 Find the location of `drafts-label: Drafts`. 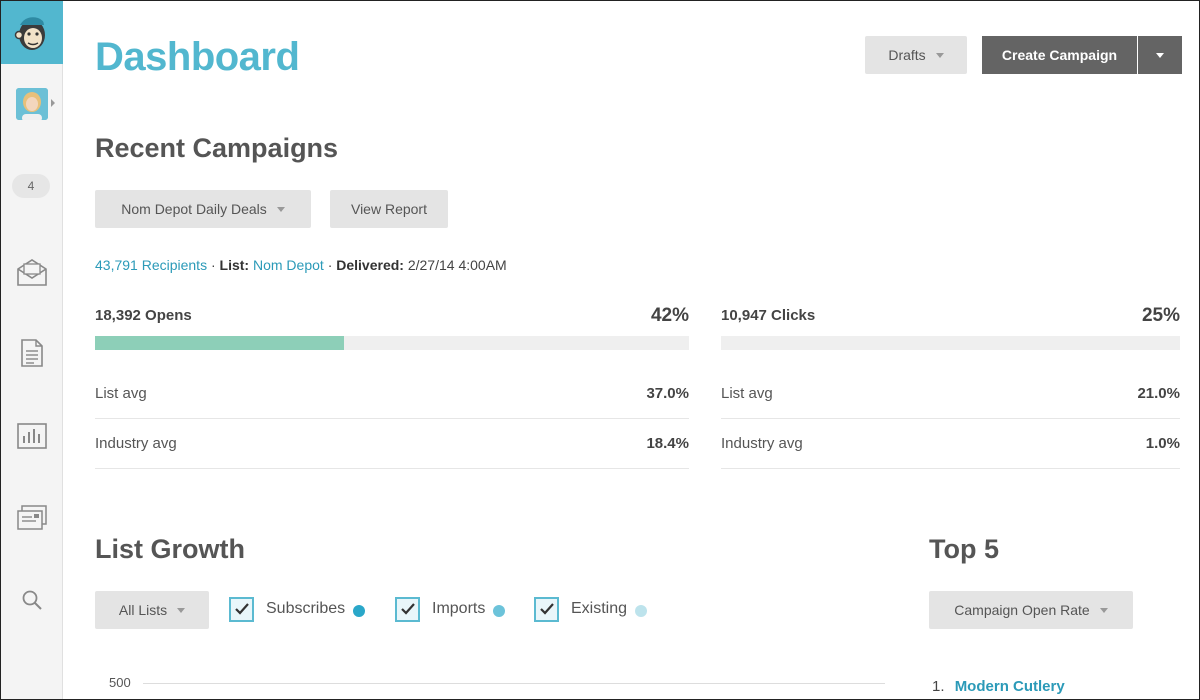

drafts-label: Drafts is located at coordinates (907, 55).